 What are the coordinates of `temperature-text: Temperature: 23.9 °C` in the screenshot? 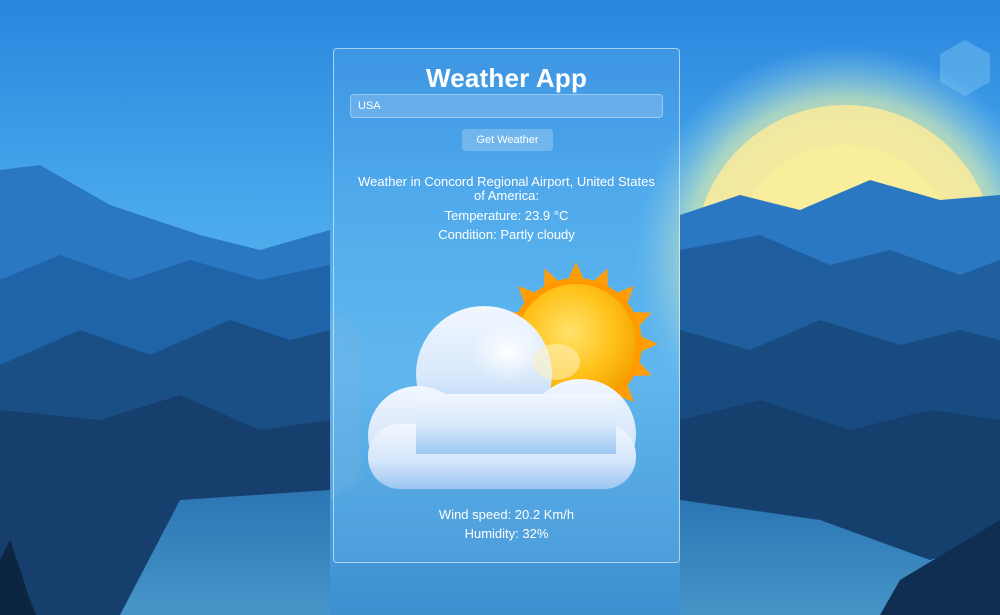 It's located at (506, 215).